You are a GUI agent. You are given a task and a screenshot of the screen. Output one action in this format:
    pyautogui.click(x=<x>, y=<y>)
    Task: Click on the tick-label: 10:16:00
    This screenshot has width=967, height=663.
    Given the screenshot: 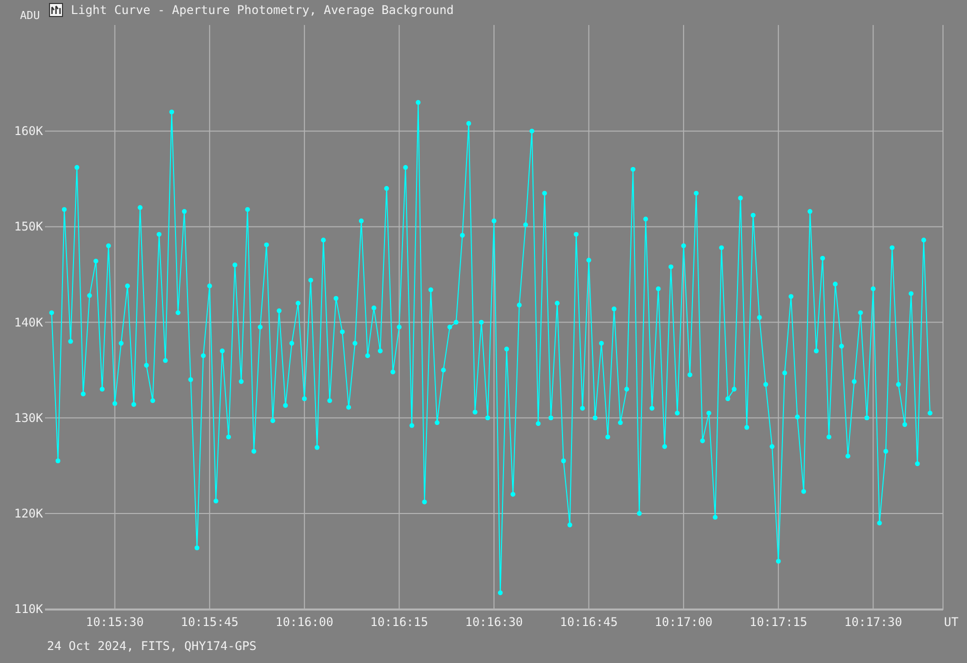 What is the action you would take?
    pyautogui.click(x=305, y=622)
    